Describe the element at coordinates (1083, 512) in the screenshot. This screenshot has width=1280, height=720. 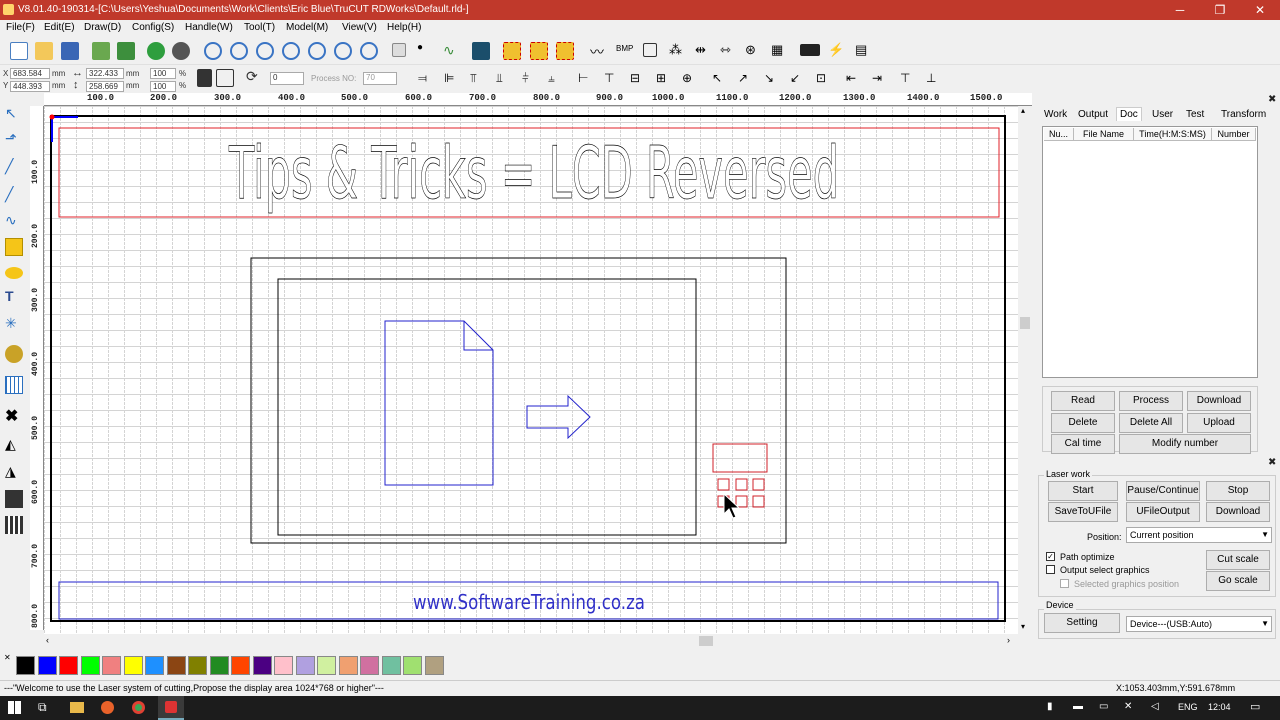
I see `save-to-ufile-button: SaveToUFile` at that location.